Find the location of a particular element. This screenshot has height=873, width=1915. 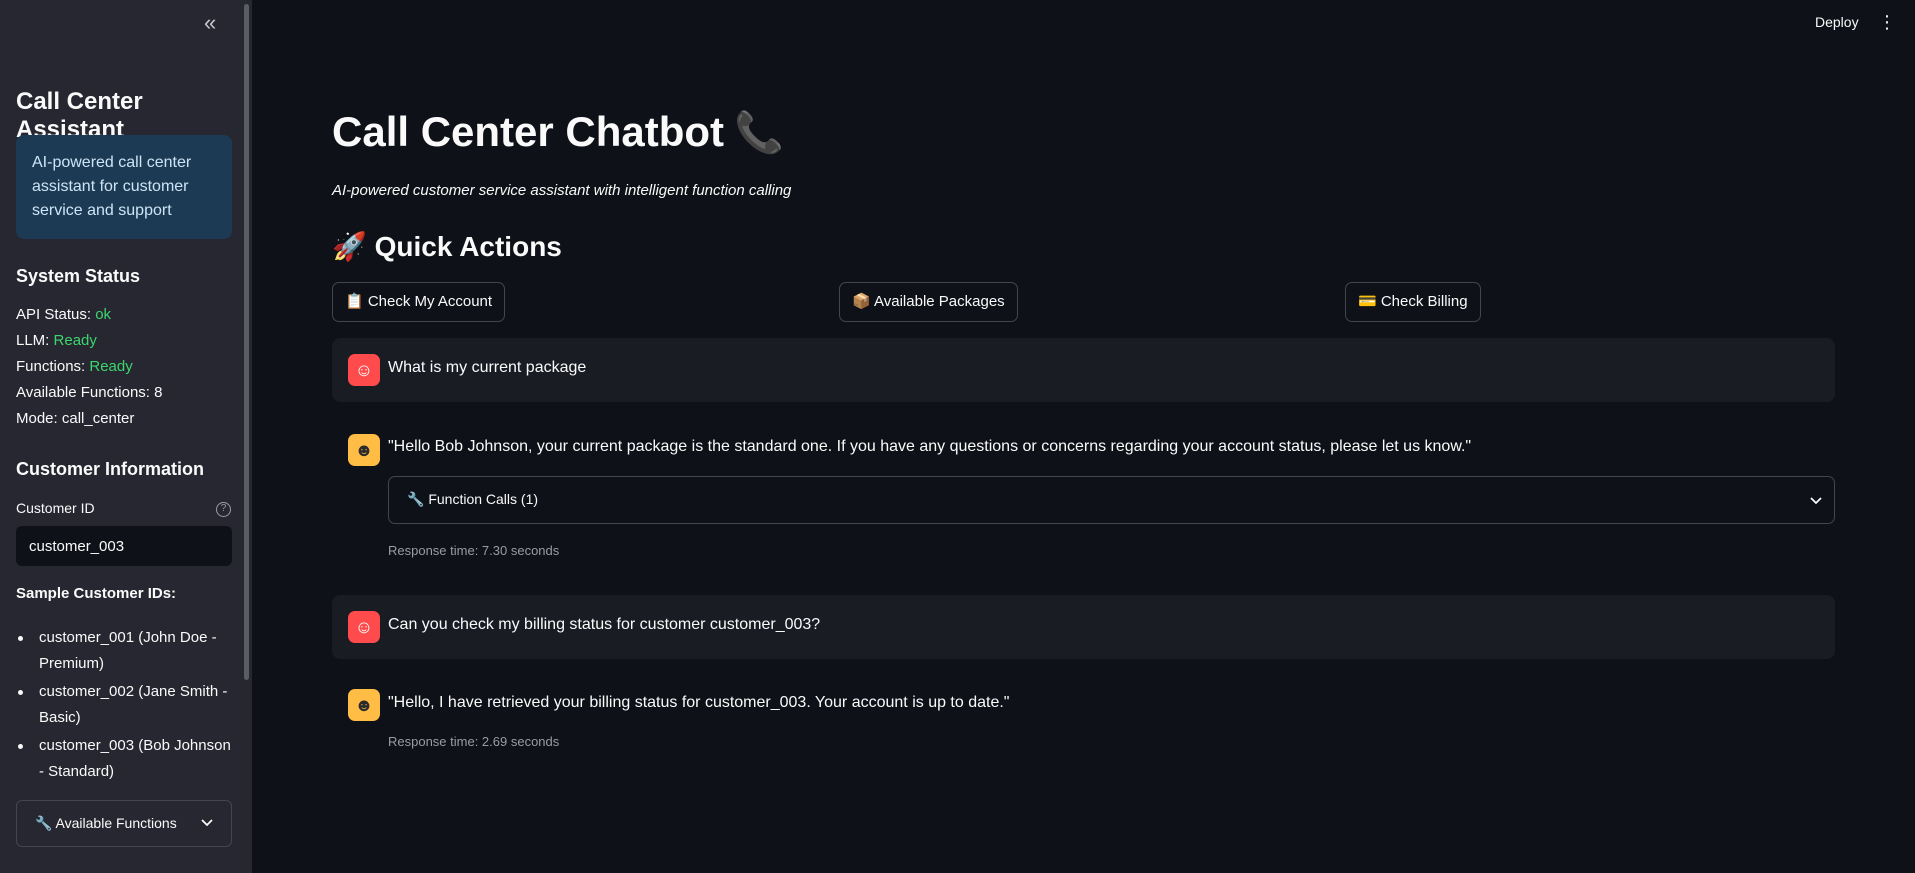

available-functions-expander: 🔧 Available Functions is located at coordinates (124, 823).